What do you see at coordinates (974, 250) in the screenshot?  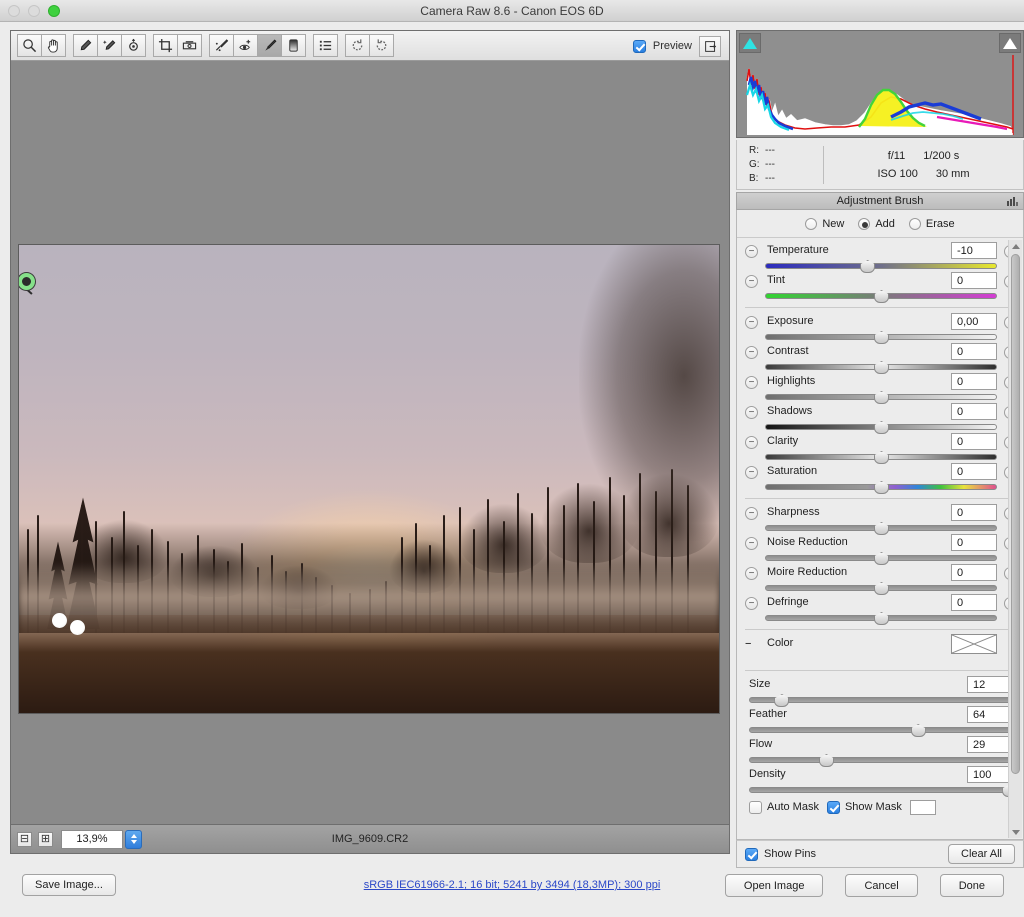 I see `temperature-value: -10` at bounding box center [974, 250].